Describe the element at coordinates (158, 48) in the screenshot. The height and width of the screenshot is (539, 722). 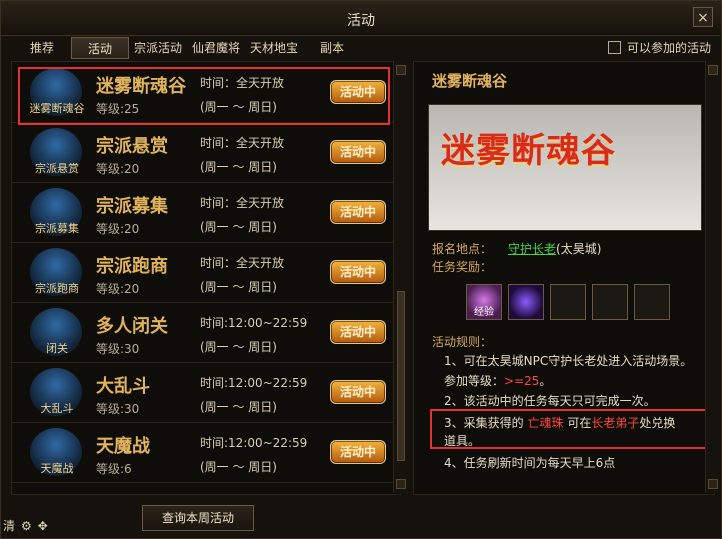
I see `tab-sect-activities: 宗派活动` at that location.